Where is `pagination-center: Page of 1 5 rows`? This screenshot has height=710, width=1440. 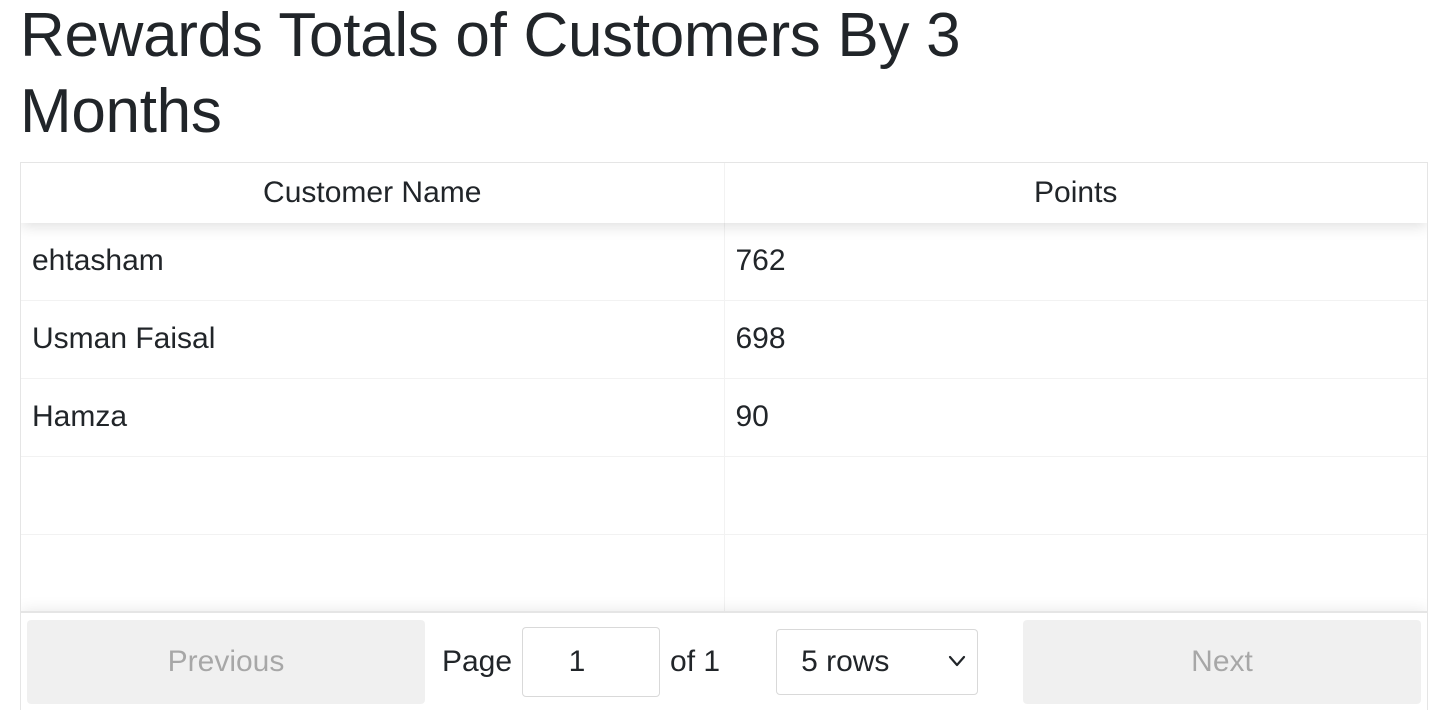 pagination-center: Page of 1 5 rows is located at coordinates (710, 662).